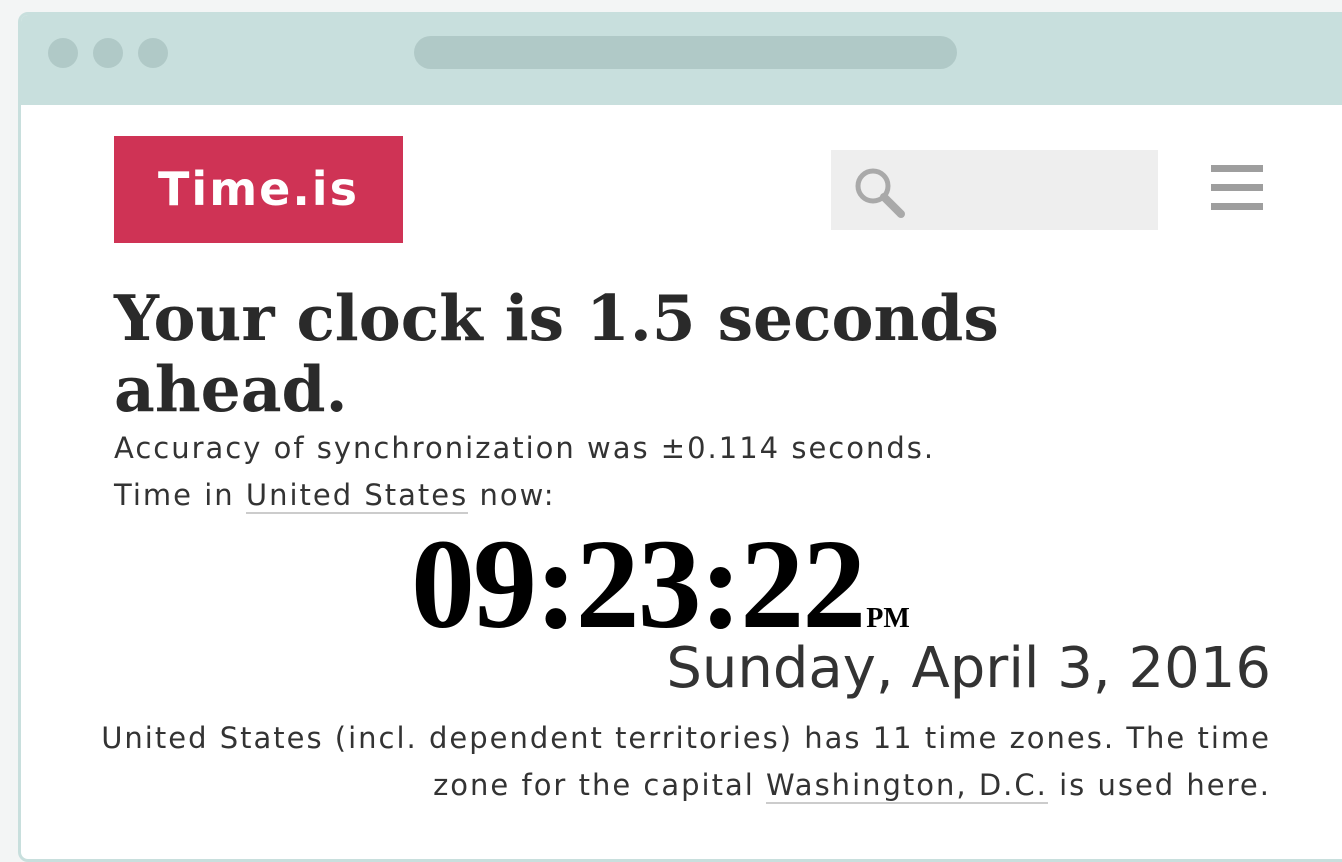 The width and height of the screenshot is (1342, 862). Describe the element at coordinates (153, 53) in the screenshot. I see `window-maximize-dot` at that location.